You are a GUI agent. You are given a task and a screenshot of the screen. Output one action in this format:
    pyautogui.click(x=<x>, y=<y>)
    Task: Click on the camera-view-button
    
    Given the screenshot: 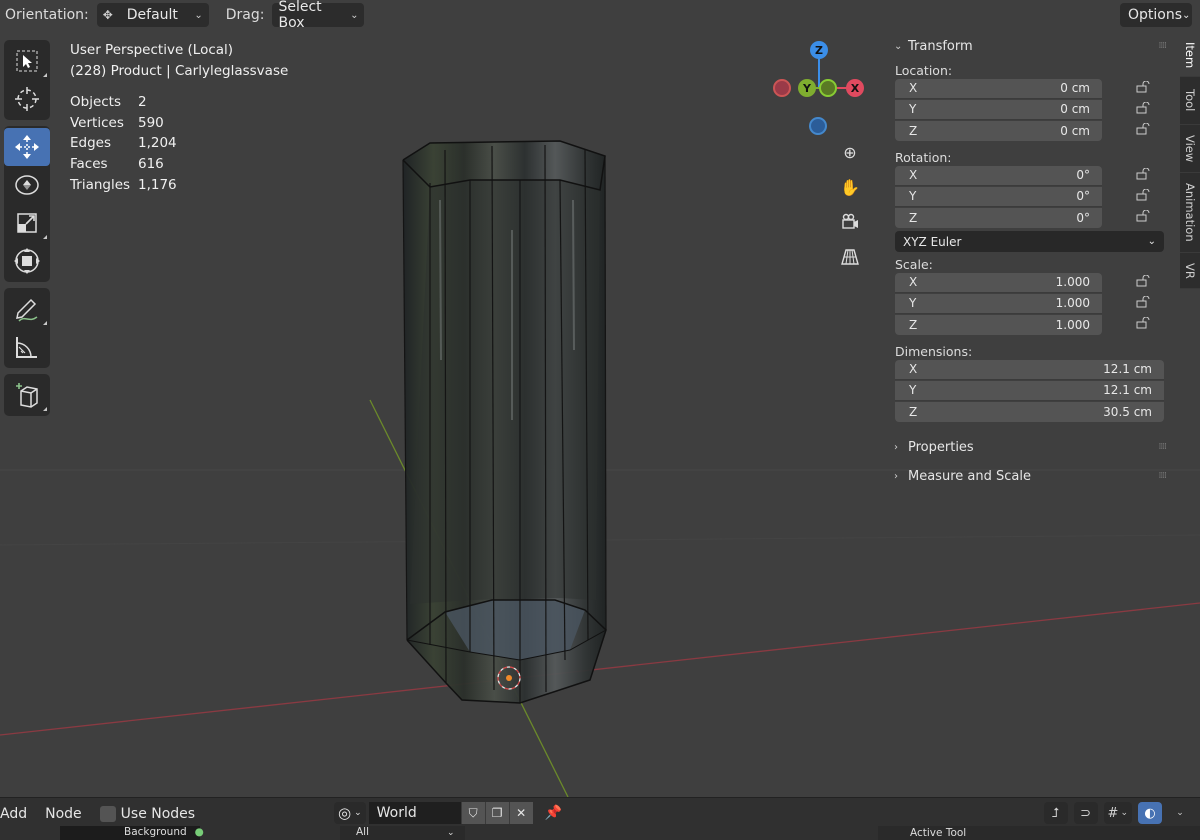 What is the action you would take?
    pyautogui.click(x=850, y=222)
    